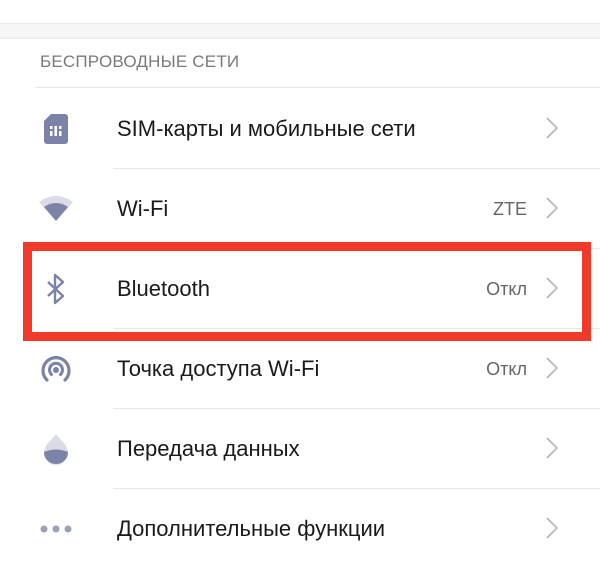  I want to click on sim-card-icon, so click(56, 129).